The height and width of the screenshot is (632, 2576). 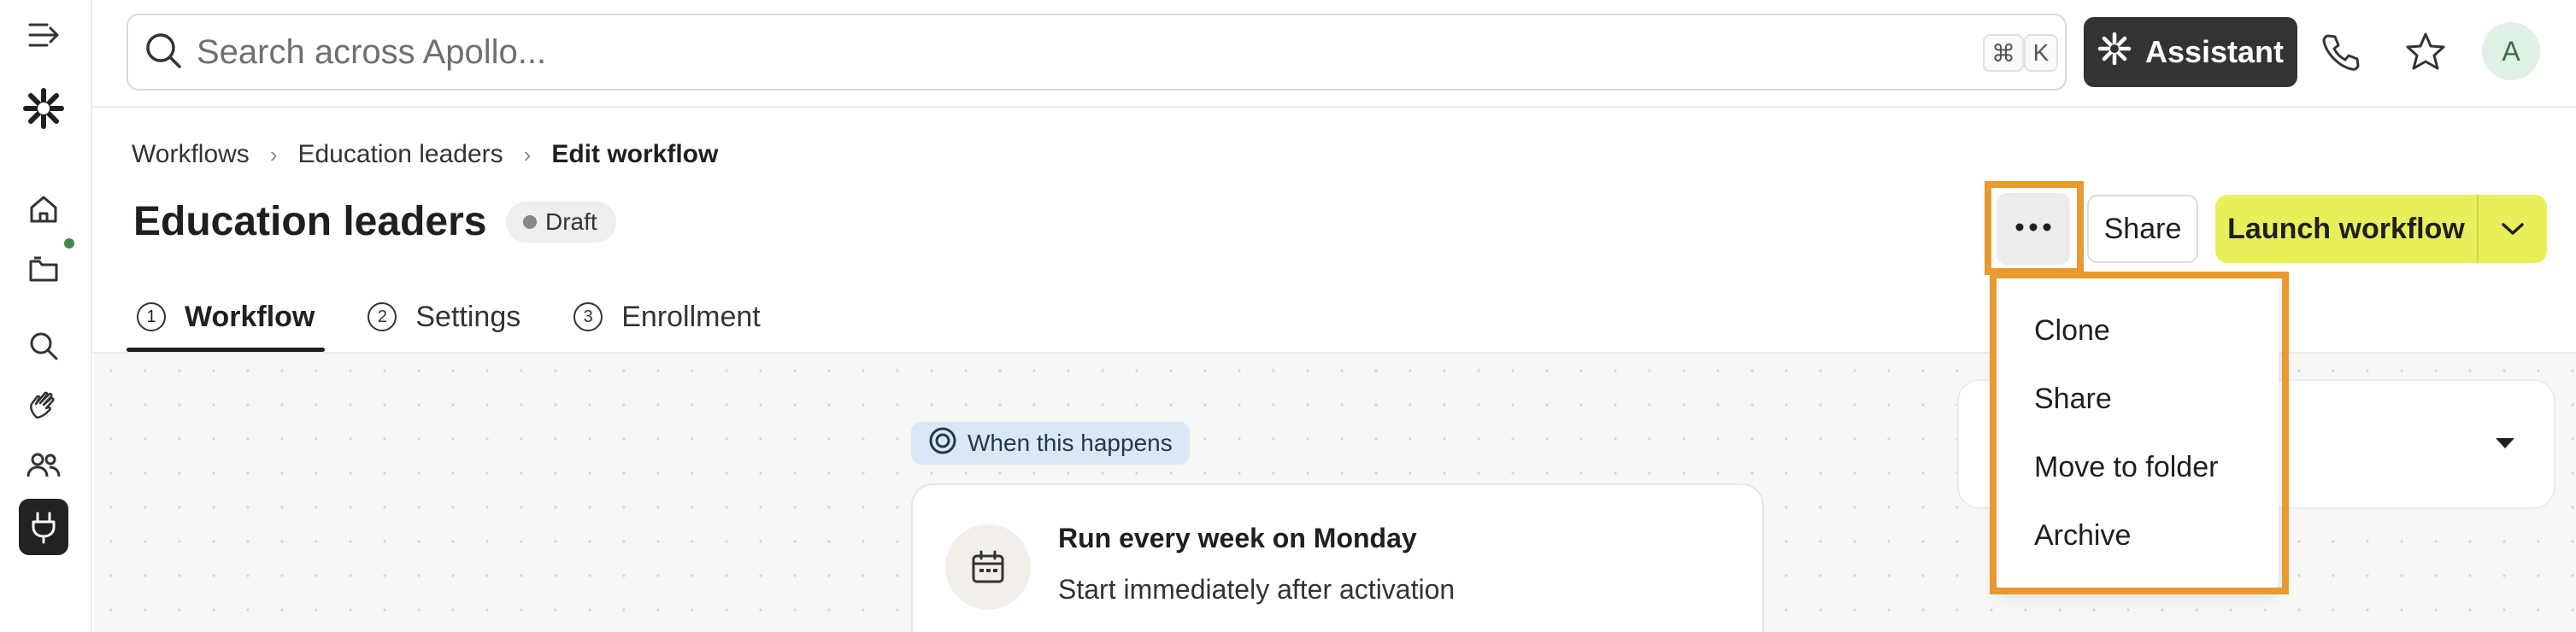 What do you see at coordinates (635, 154) in the screenshot?
I see `breadcrumb-current: Edit workflow` at bounding box center [635, 154].